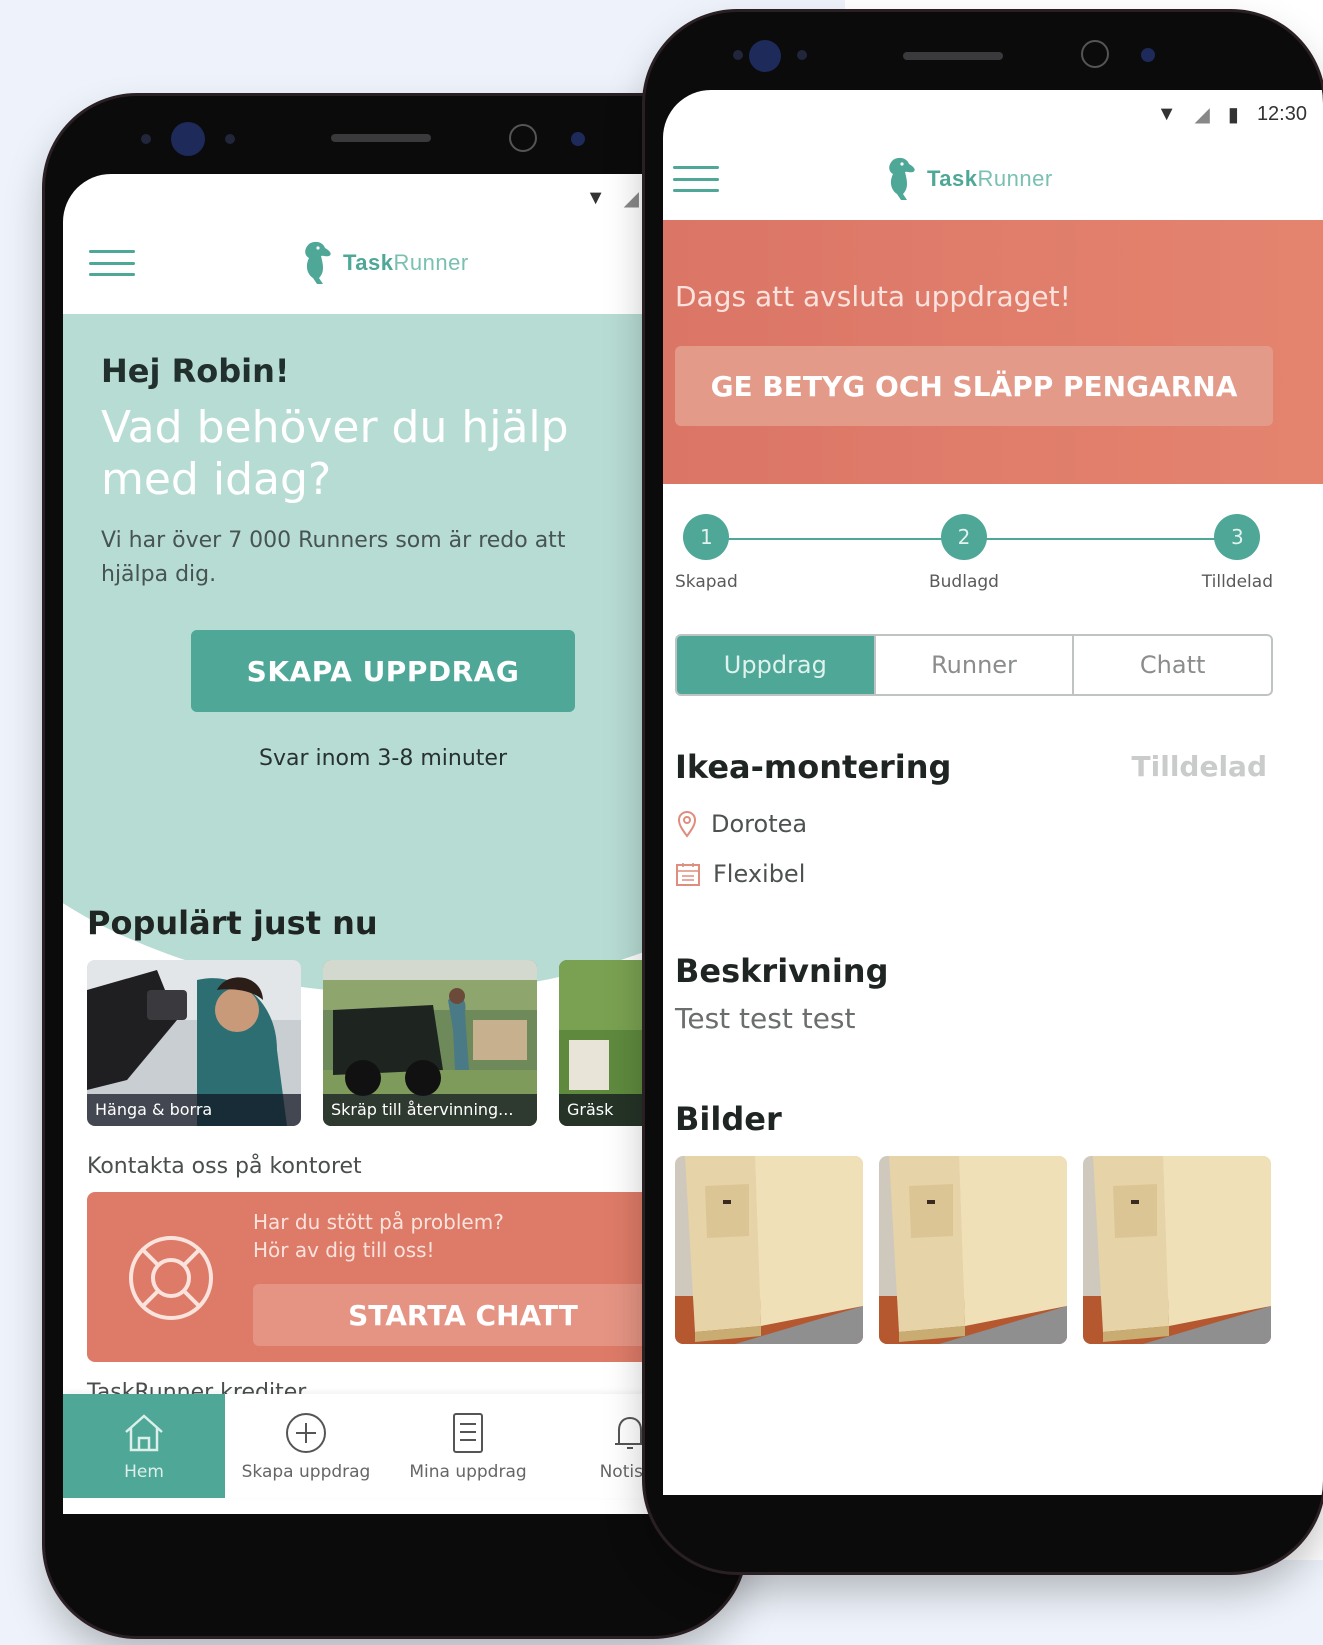  I want to click on wifi-icon: ▼, so click(1166, 114).